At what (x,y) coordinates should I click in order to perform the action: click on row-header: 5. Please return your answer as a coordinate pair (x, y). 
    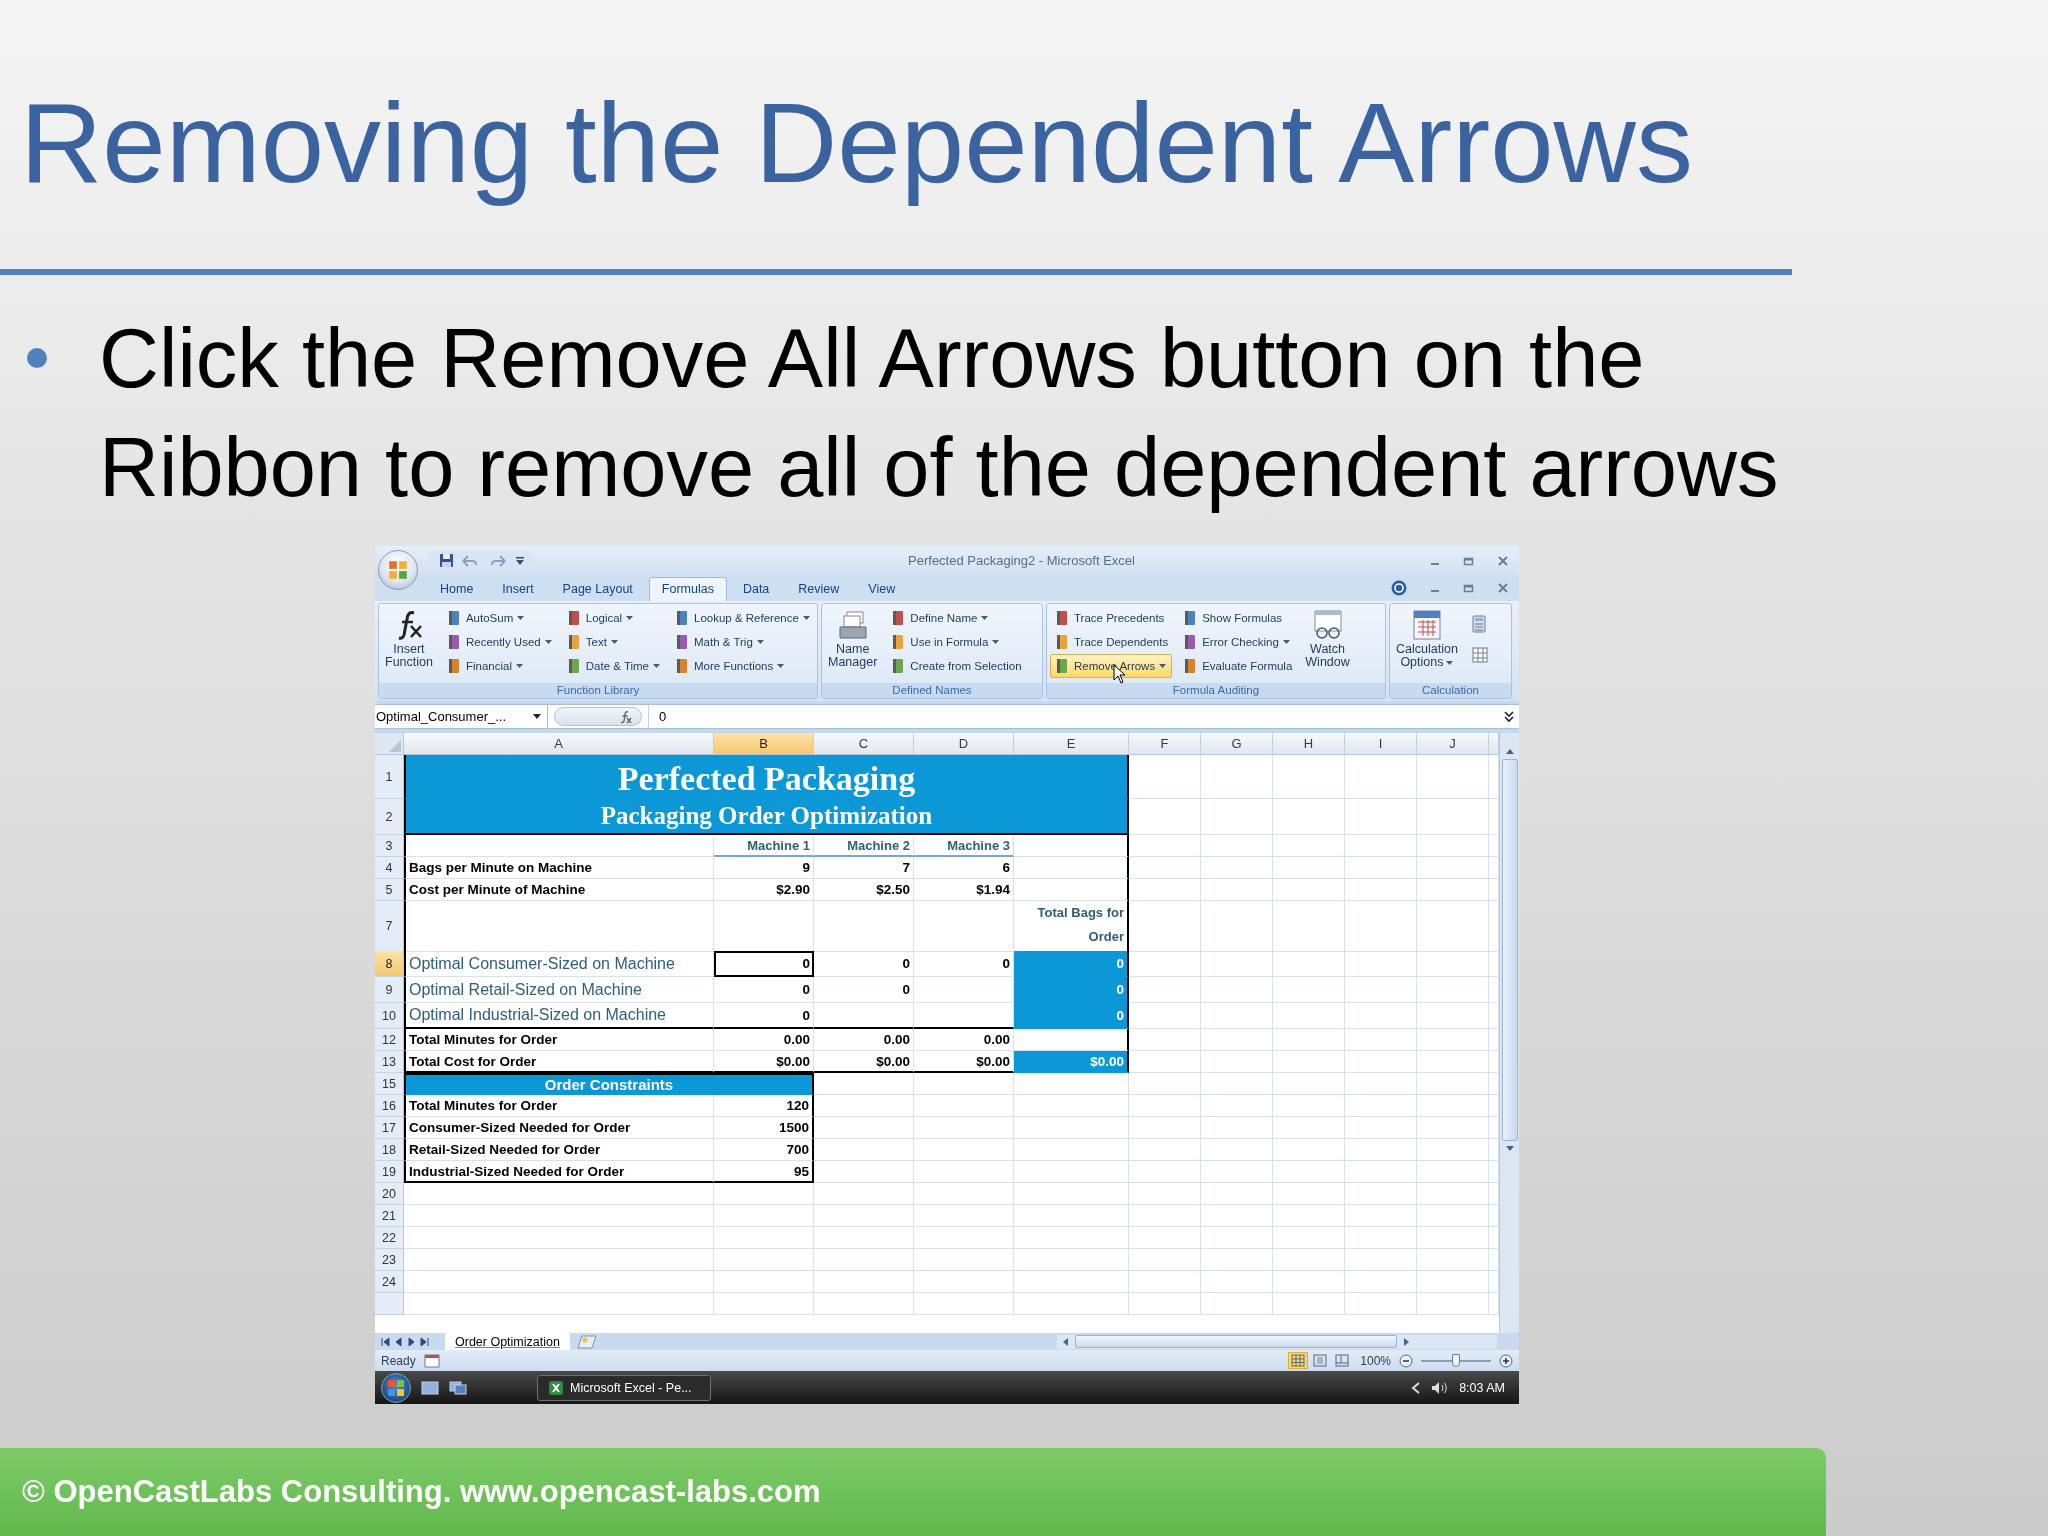
    Looking at the image, I should click on (389, 890).